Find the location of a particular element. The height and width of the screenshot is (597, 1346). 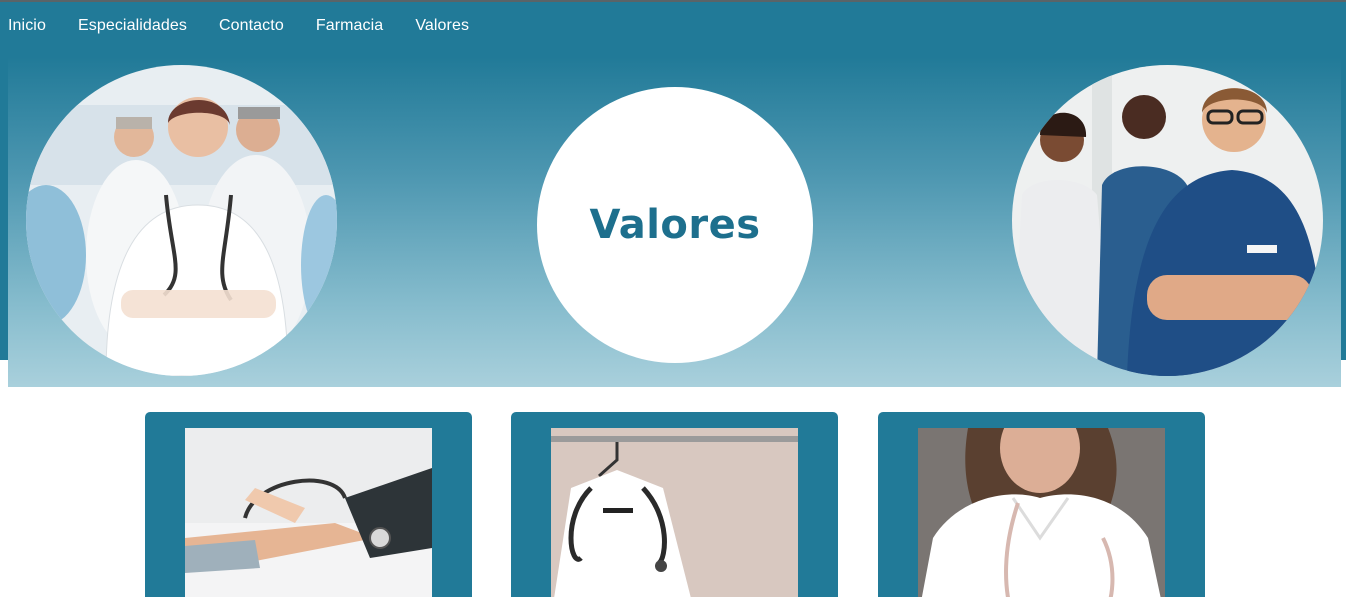

female-doctor-photo is located at coordinates (1041, 512).